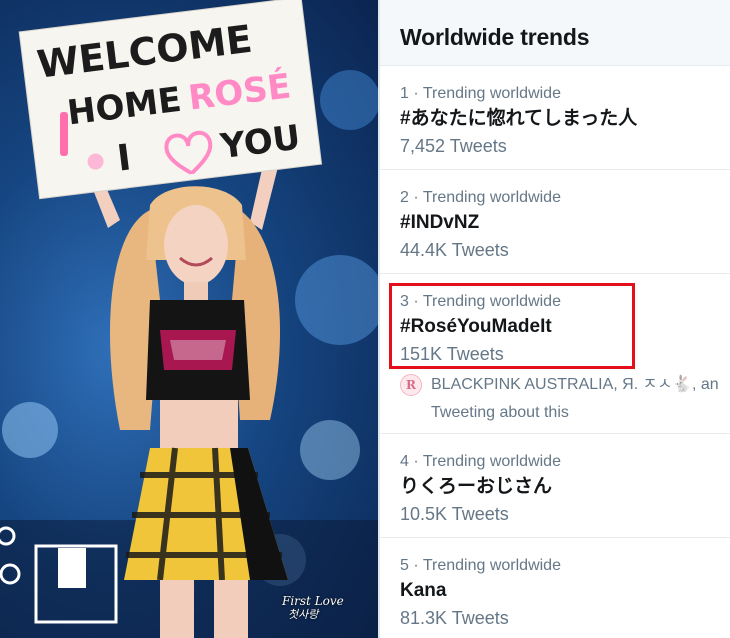 The image size is (730, 638). I want to click on watermark-line-1: First Love, so click(313, 601).